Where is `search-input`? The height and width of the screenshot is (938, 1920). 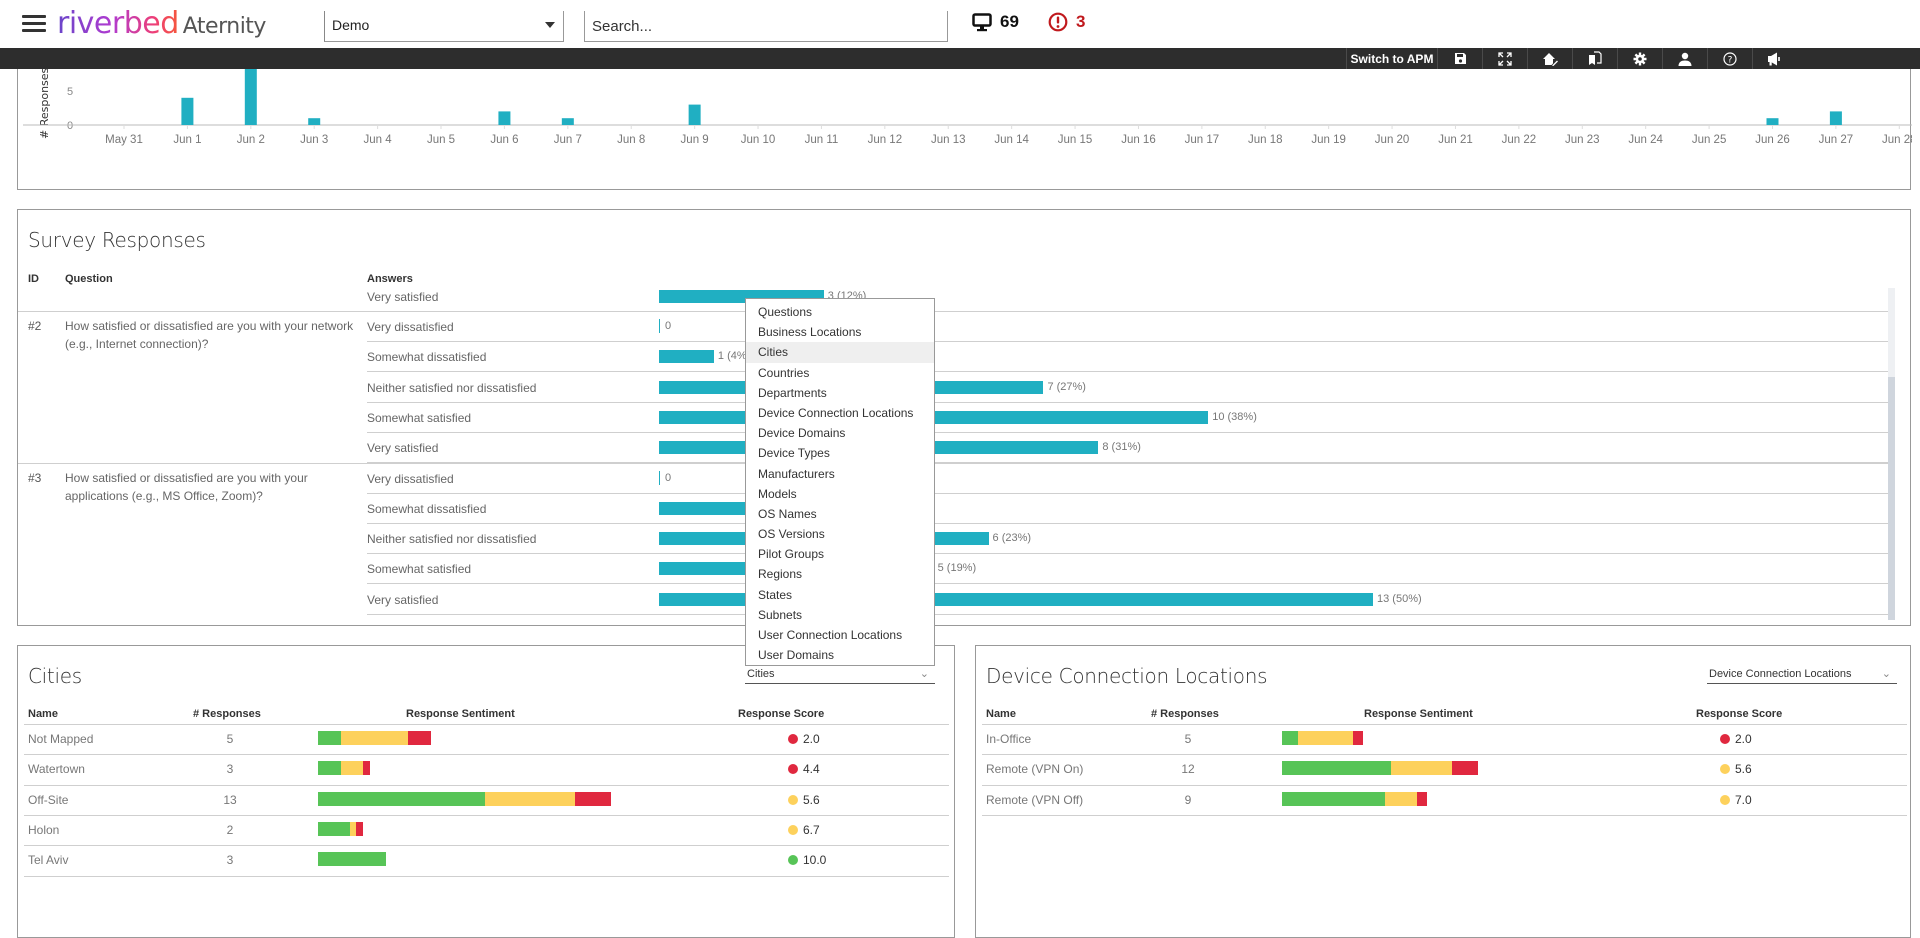 search-input is located at coordinates (766, 26).